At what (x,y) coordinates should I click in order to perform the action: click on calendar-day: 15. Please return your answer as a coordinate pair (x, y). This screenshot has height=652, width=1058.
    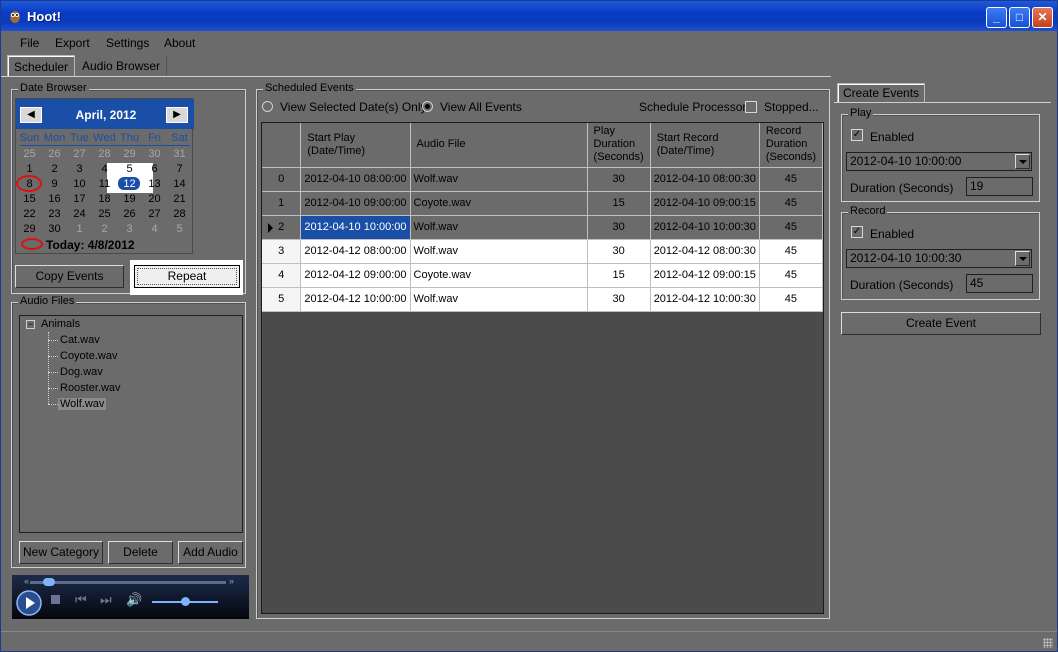
    Looking at the image, I should click on (29, 199).